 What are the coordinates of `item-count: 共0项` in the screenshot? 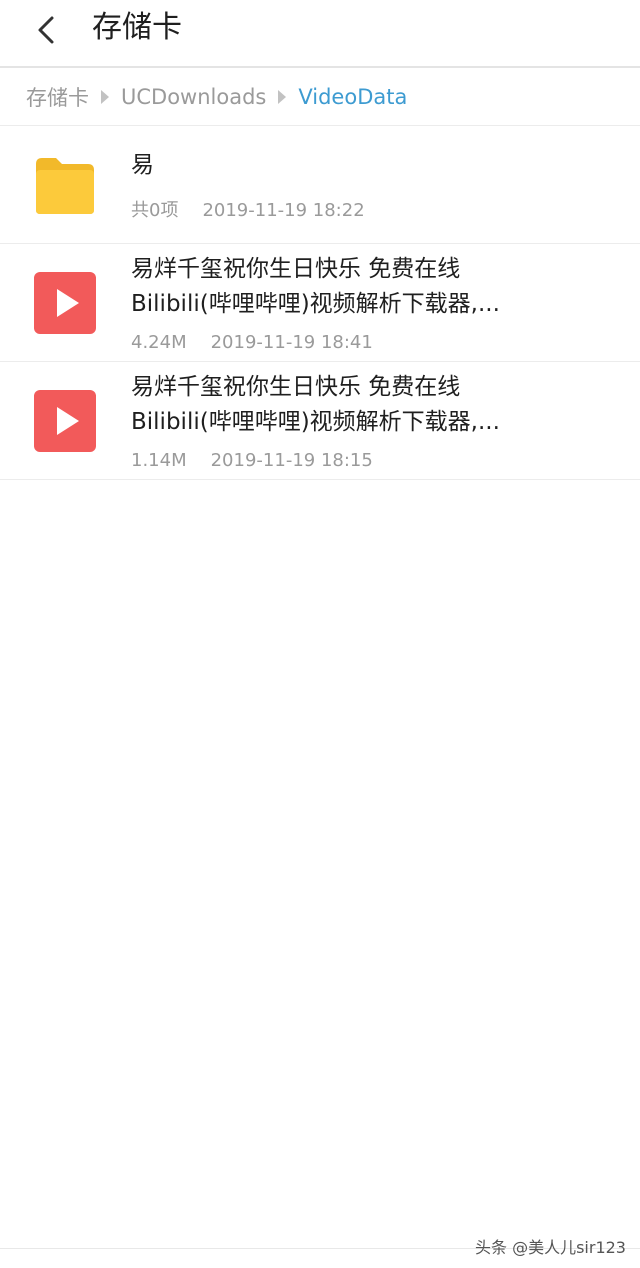 It's located at (155, 210).